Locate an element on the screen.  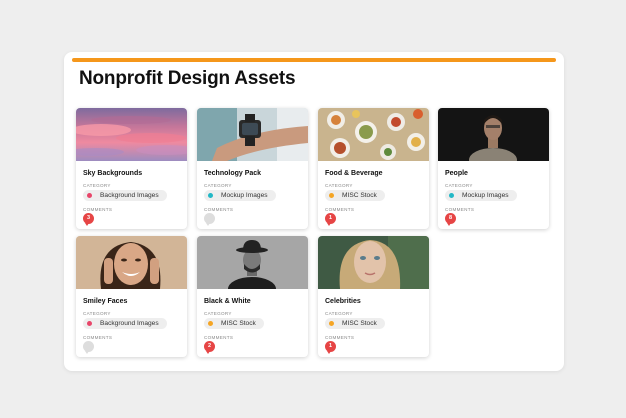
comment-count-badge: 8 is located at coordinates (450, 219).